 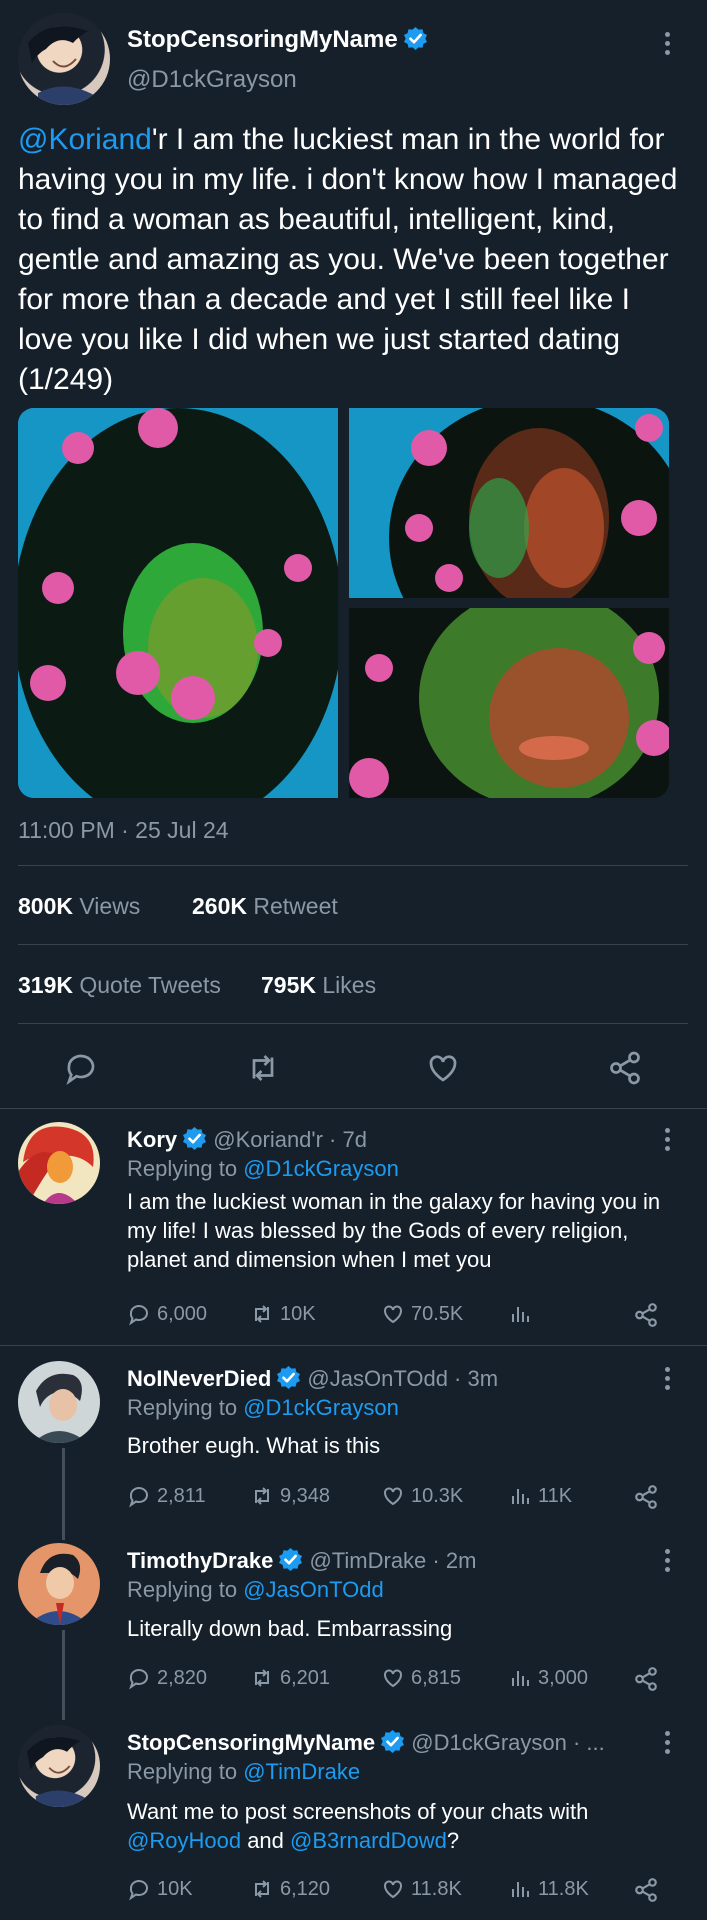 I want to click on views-action: 11.8K, so click(x=548, y=1889).